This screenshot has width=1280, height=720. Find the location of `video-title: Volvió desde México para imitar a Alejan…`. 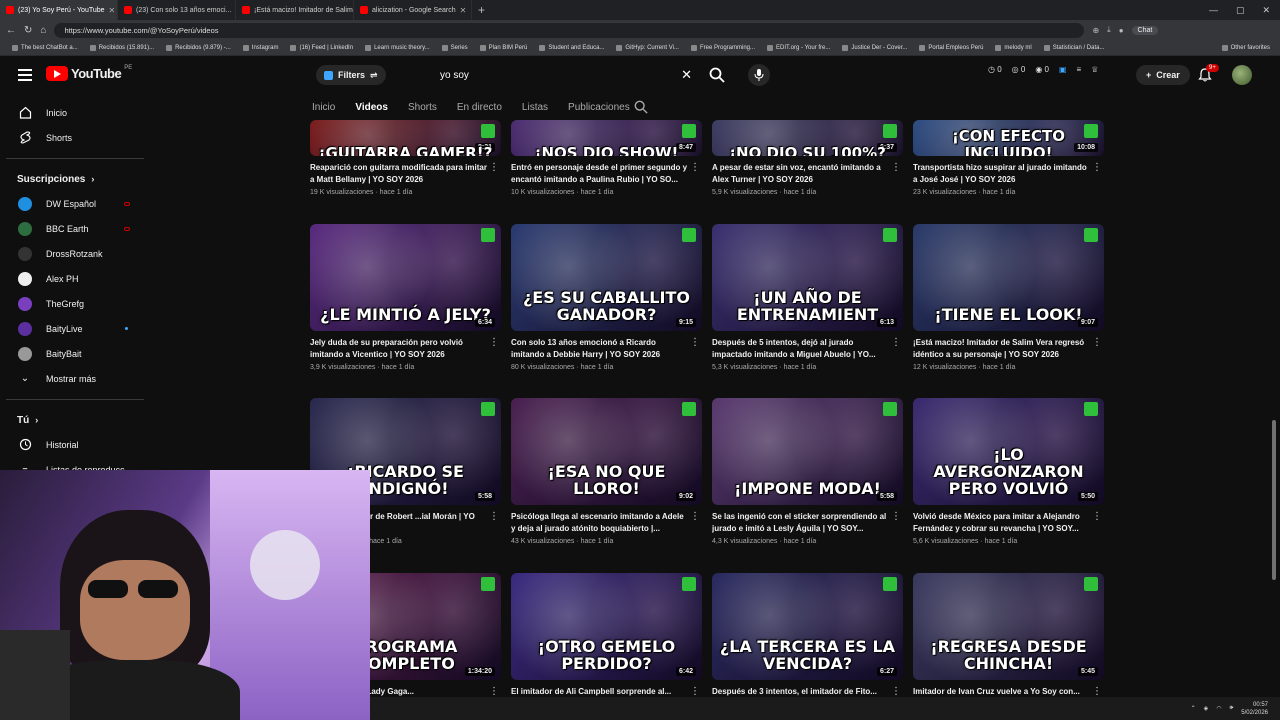

video-title: Volvió desde México para imitar a Alejan… is located at coordinates (1001, 523).